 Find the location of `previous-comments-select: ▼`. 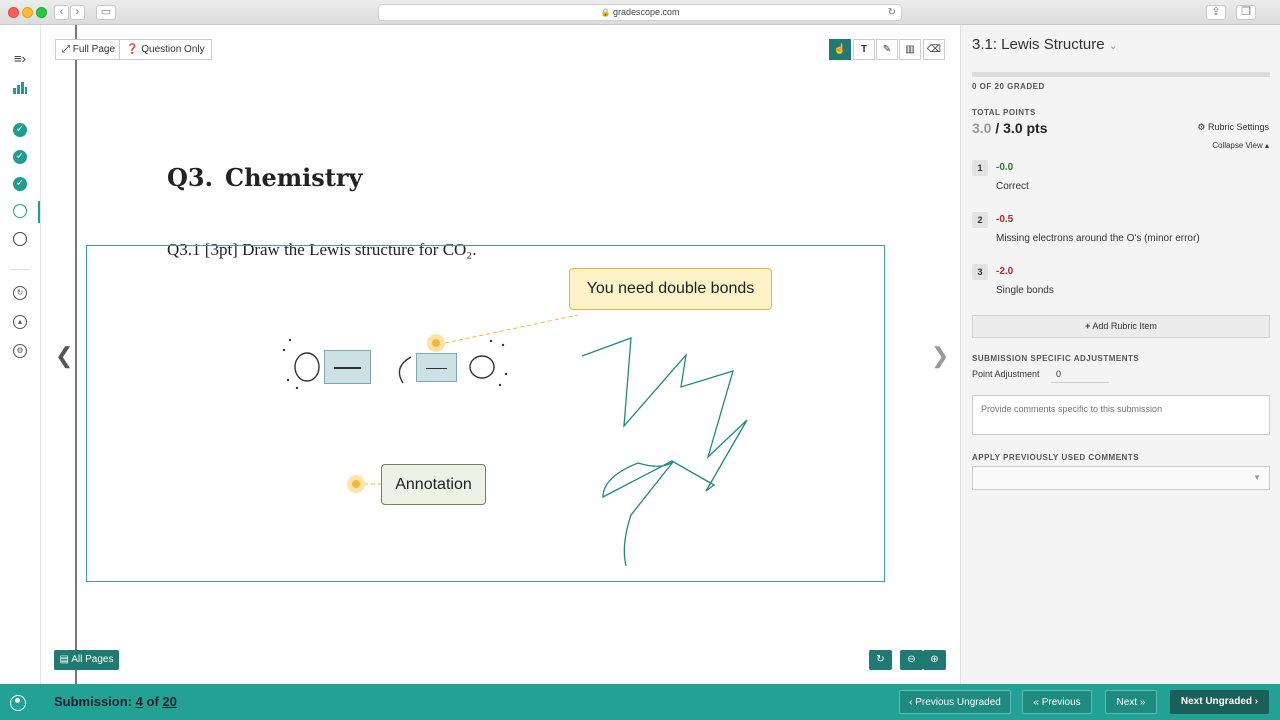

previous-comments-select: ▼ is located at coordinates (1121, 478).